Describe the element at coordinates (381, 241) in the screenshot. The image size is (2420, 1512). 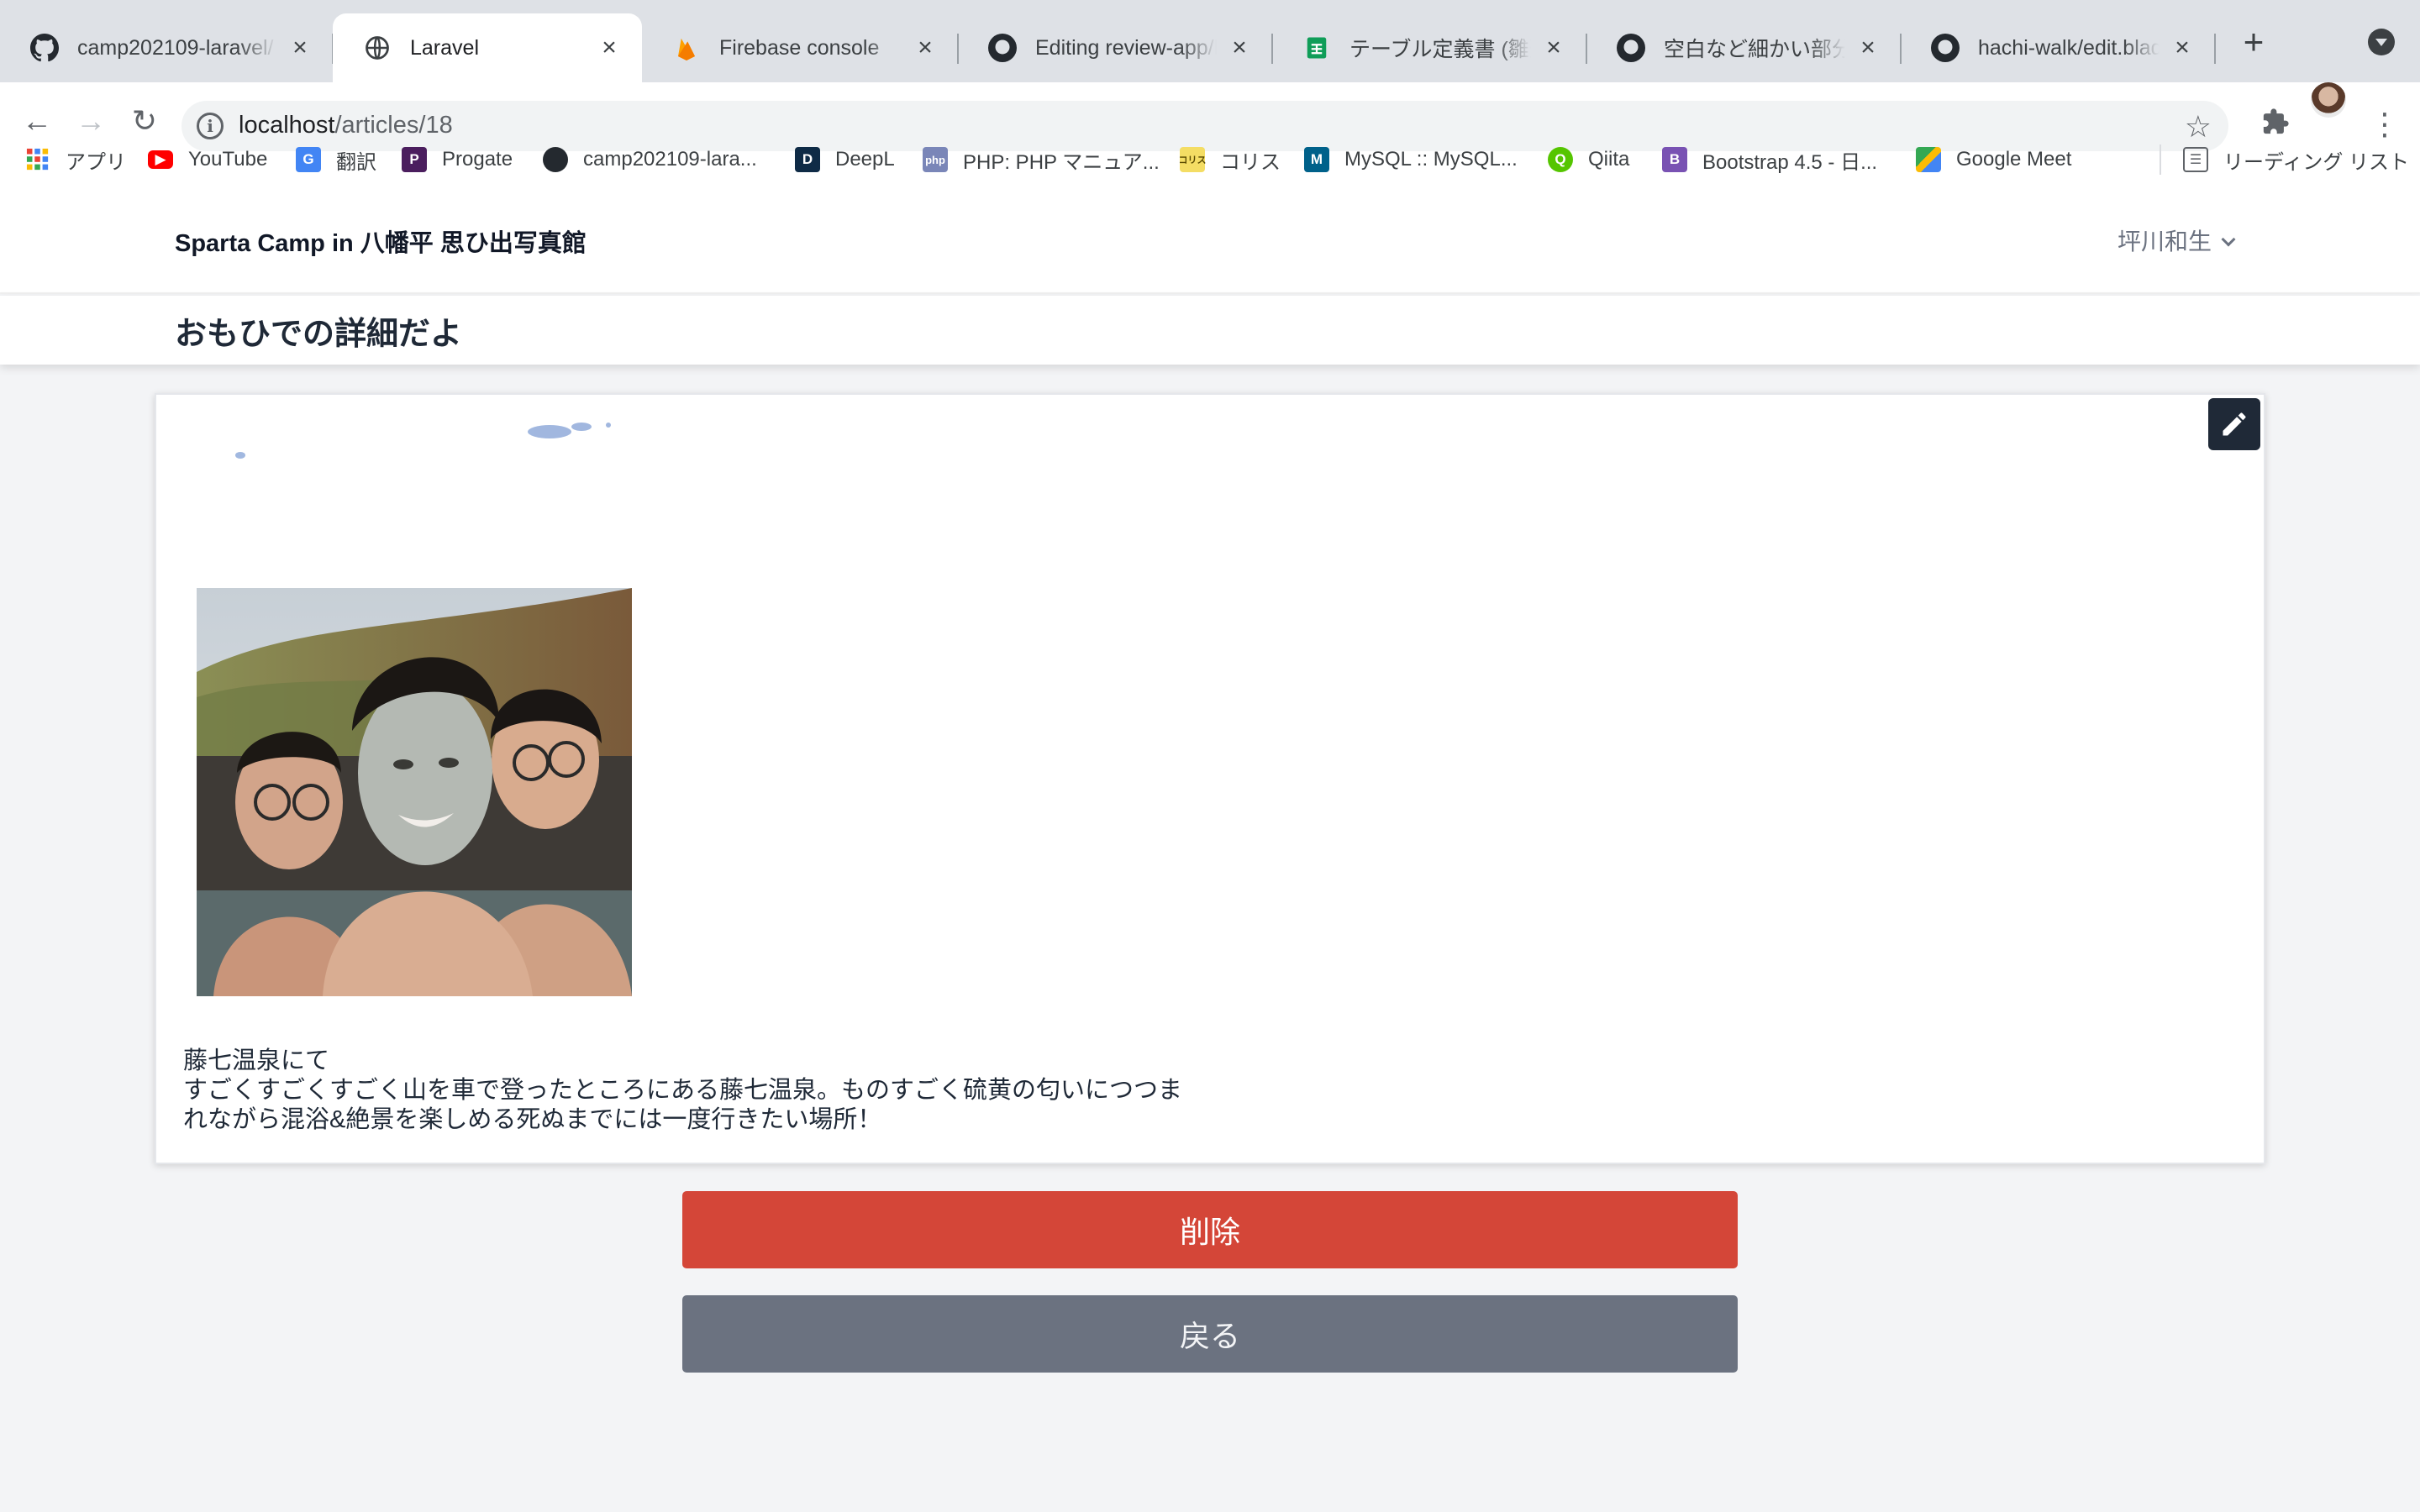
I see `site-brand: Sparta Camp in 八幡平 思ひ出写真館` at that location.